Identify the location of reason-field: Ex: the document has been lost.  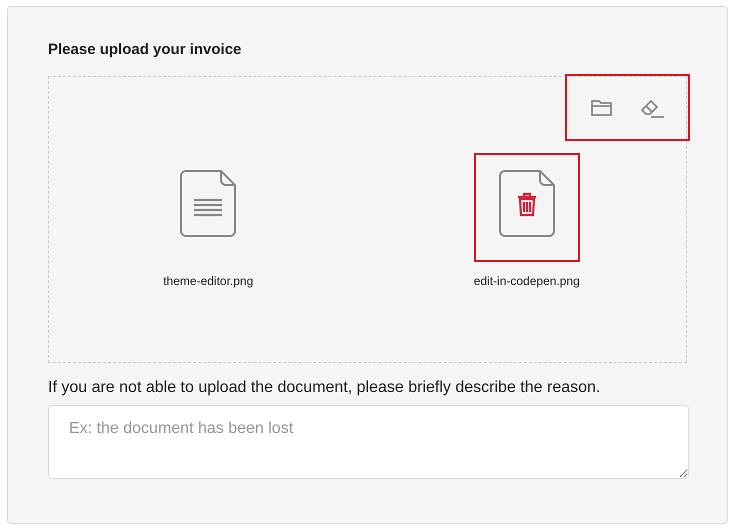
(368, 442).